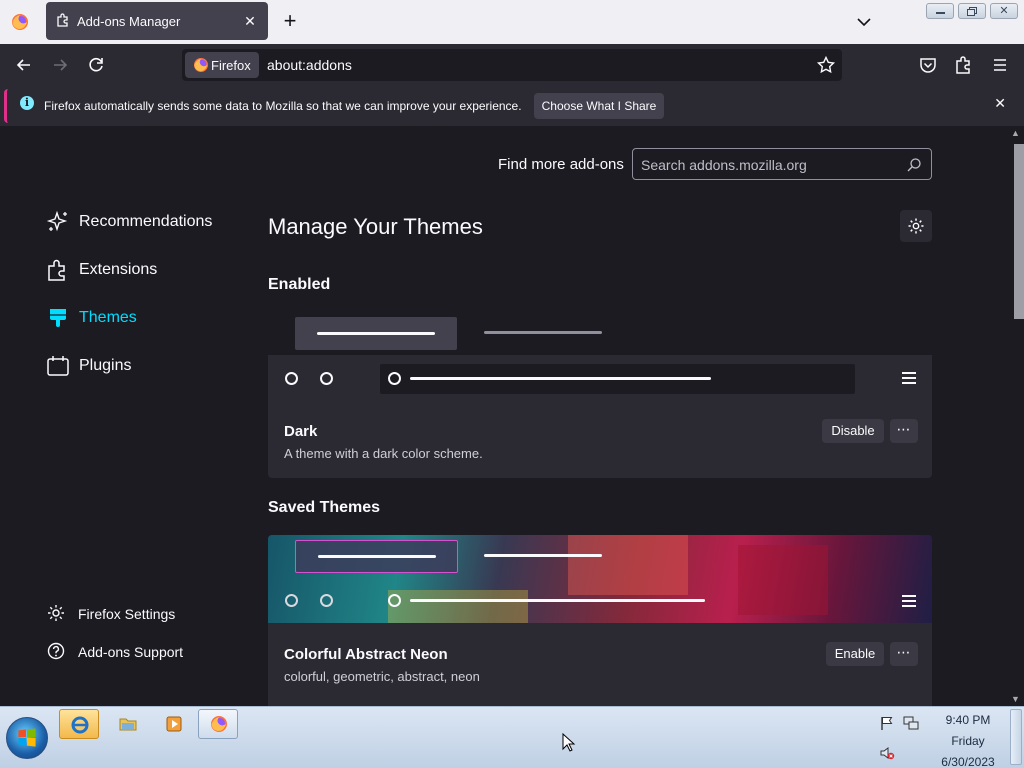  What do you see at coordinates (887, 753) in the screenshot?
I see `speaker-muted-icon` at bounding box center [887, 753].